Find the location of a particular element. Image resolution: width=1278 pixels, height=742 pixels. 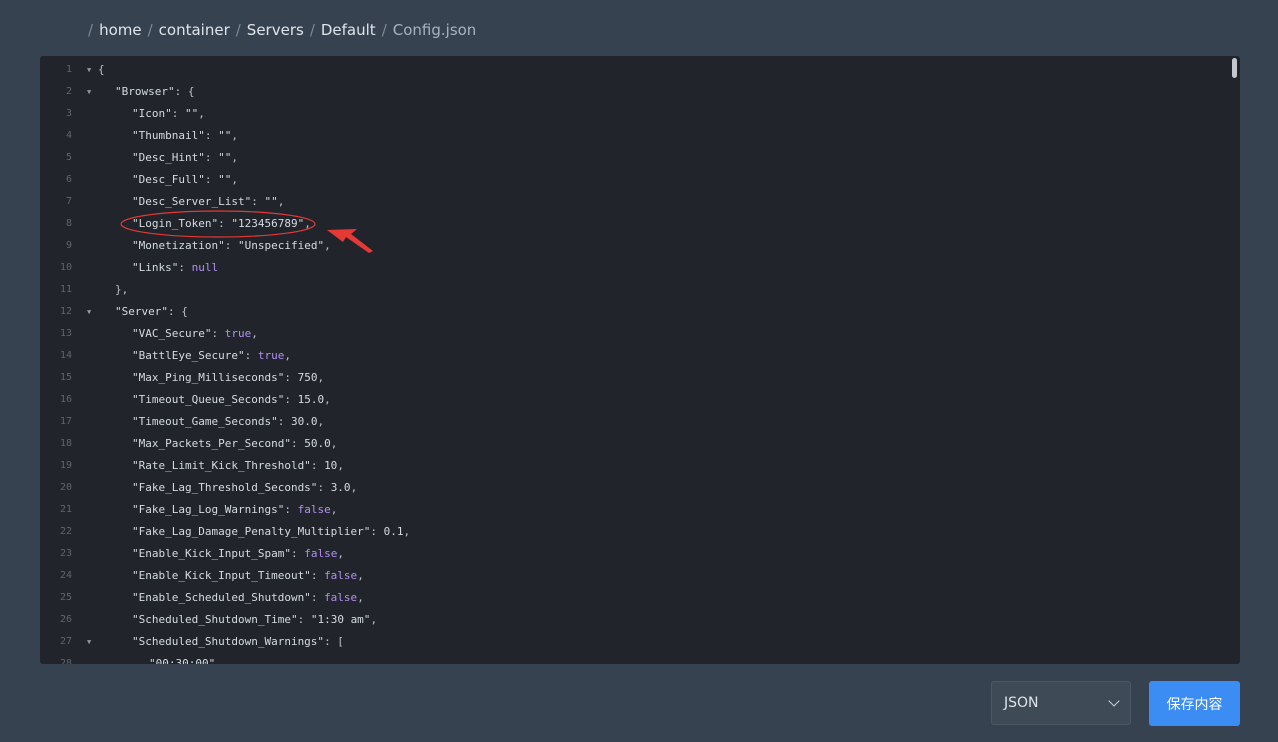

code-line: 15 "Max_Ping_Milliseconds": 750, is located at coordinates (633, 378).